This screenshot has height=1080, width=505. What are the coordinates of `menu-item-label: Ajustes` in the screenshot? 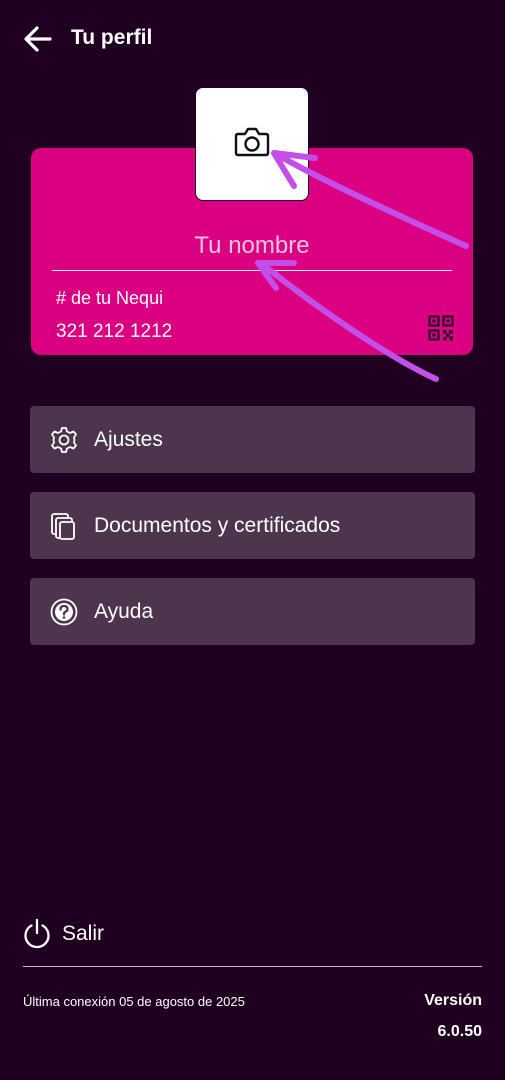 It's located at (128, 439).